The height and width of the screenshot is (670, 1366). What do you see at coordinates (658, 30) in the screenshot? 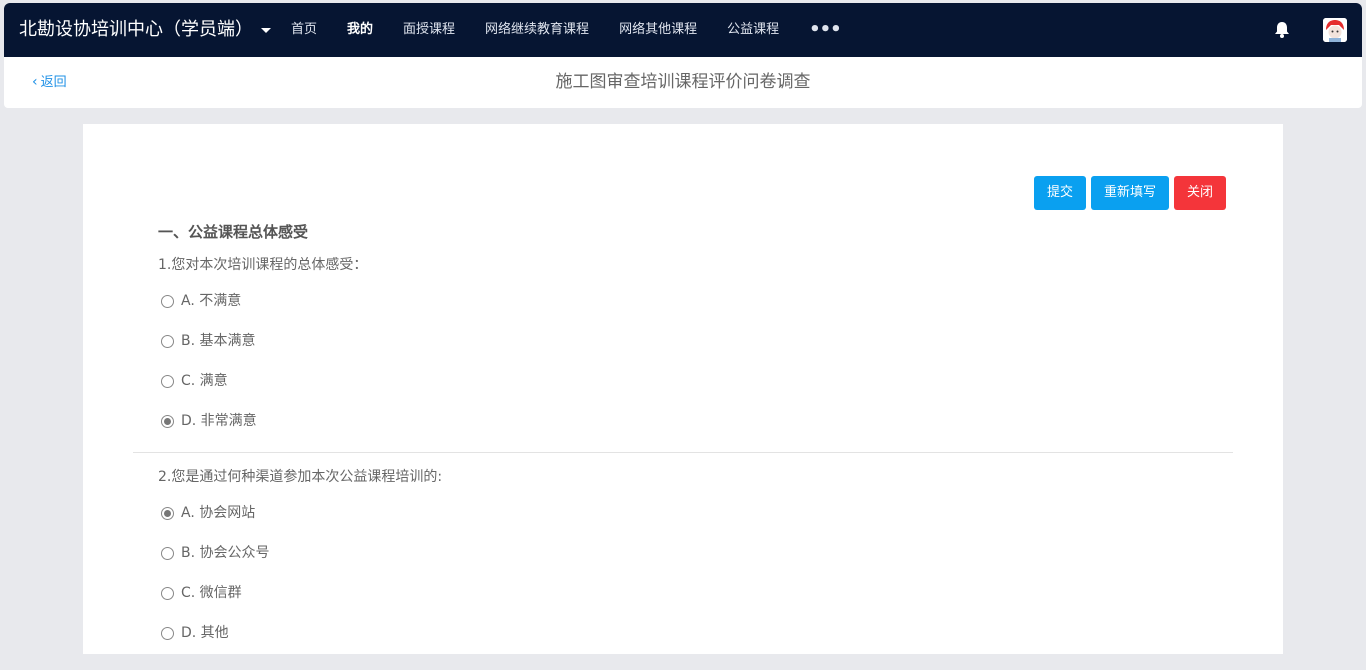
I see `nav-item-online-other-courses: 网络其他课程` at bounding box center [658, 30].